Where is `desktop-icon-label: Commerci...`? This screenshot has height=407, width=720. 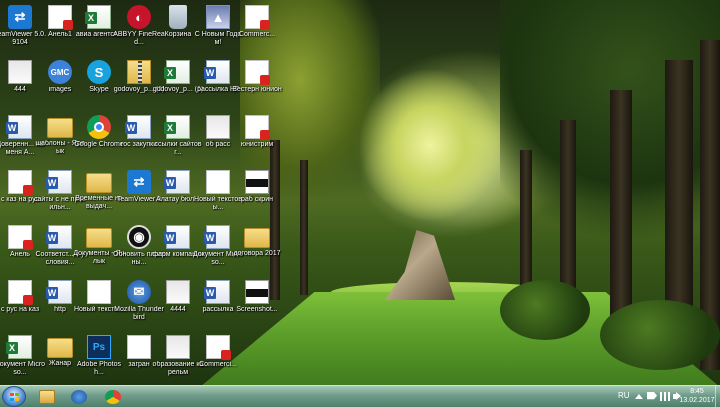 desktop-icon-label: Commerci... is located at coordinates (218, 364).